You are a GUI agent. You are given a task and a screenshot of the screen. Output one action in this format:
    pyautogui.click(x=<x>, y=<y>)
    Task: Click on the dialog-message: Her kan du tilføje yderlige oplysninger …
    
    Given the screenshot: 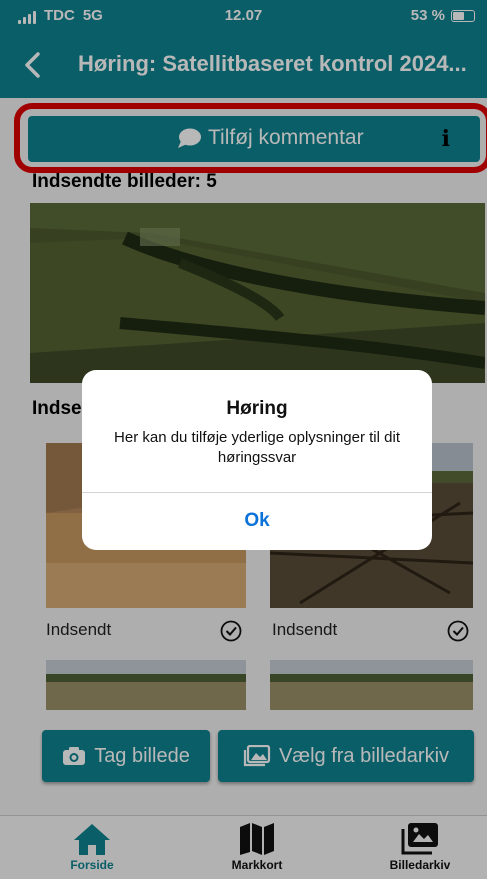 What is the action you would take?
    pyautogui.click(x=257, y=447)
    